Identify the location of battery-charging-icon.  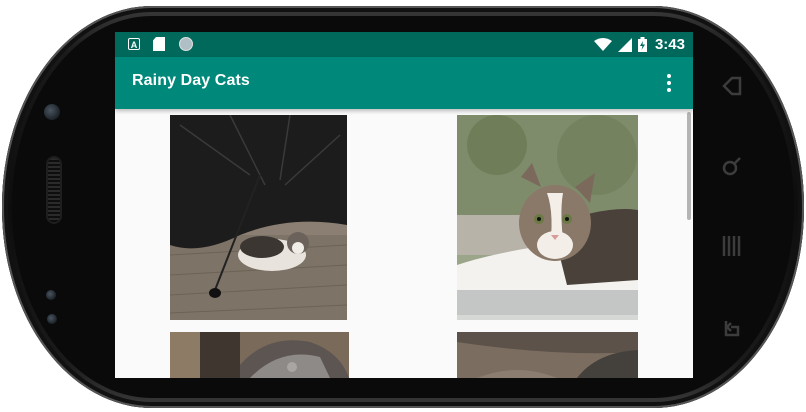
(642, 44).